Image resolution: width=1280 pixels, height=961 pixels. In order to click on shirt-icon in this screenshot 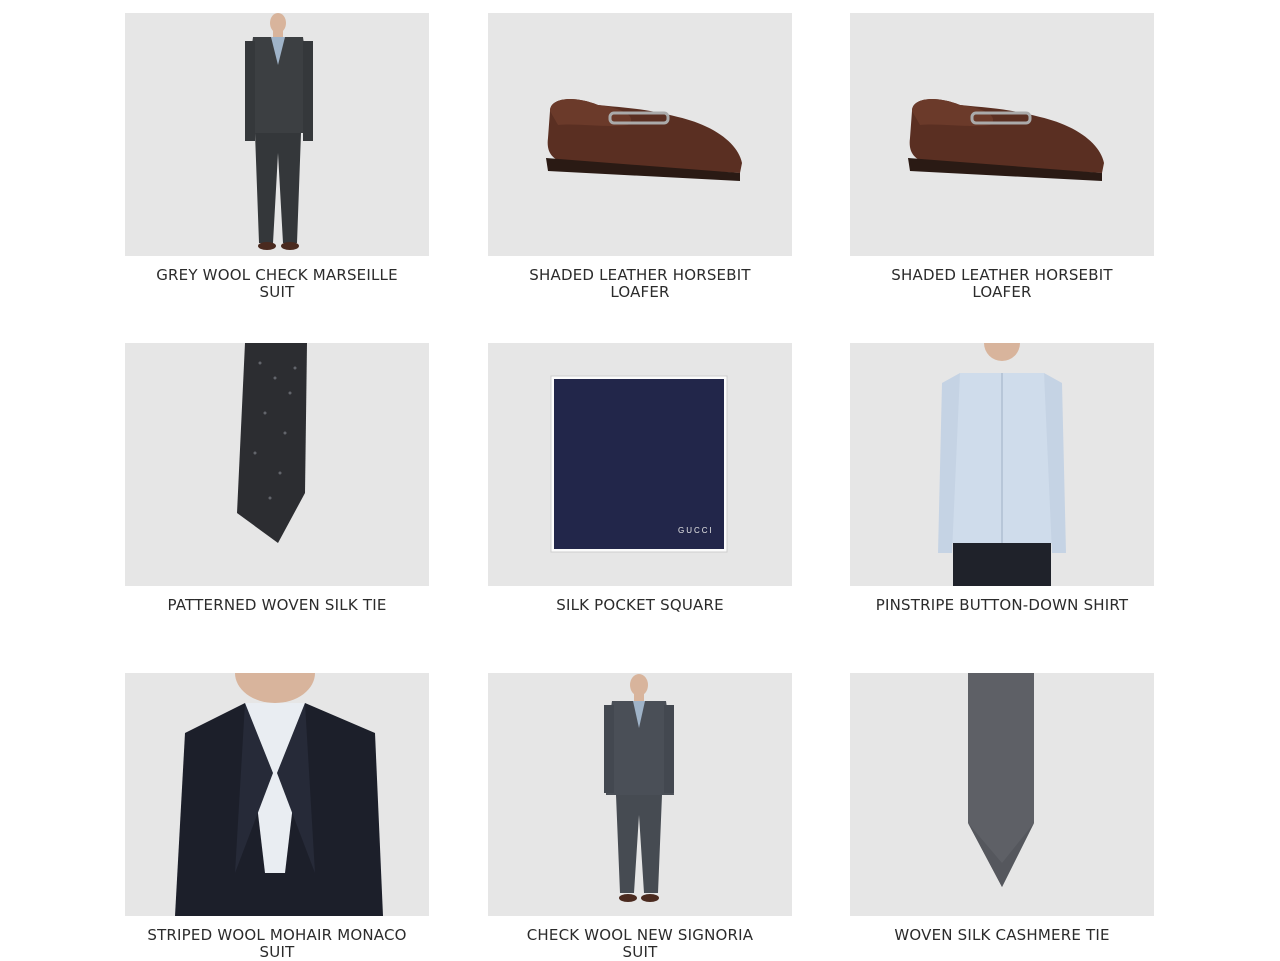, I will do `click(1002, 464)`.